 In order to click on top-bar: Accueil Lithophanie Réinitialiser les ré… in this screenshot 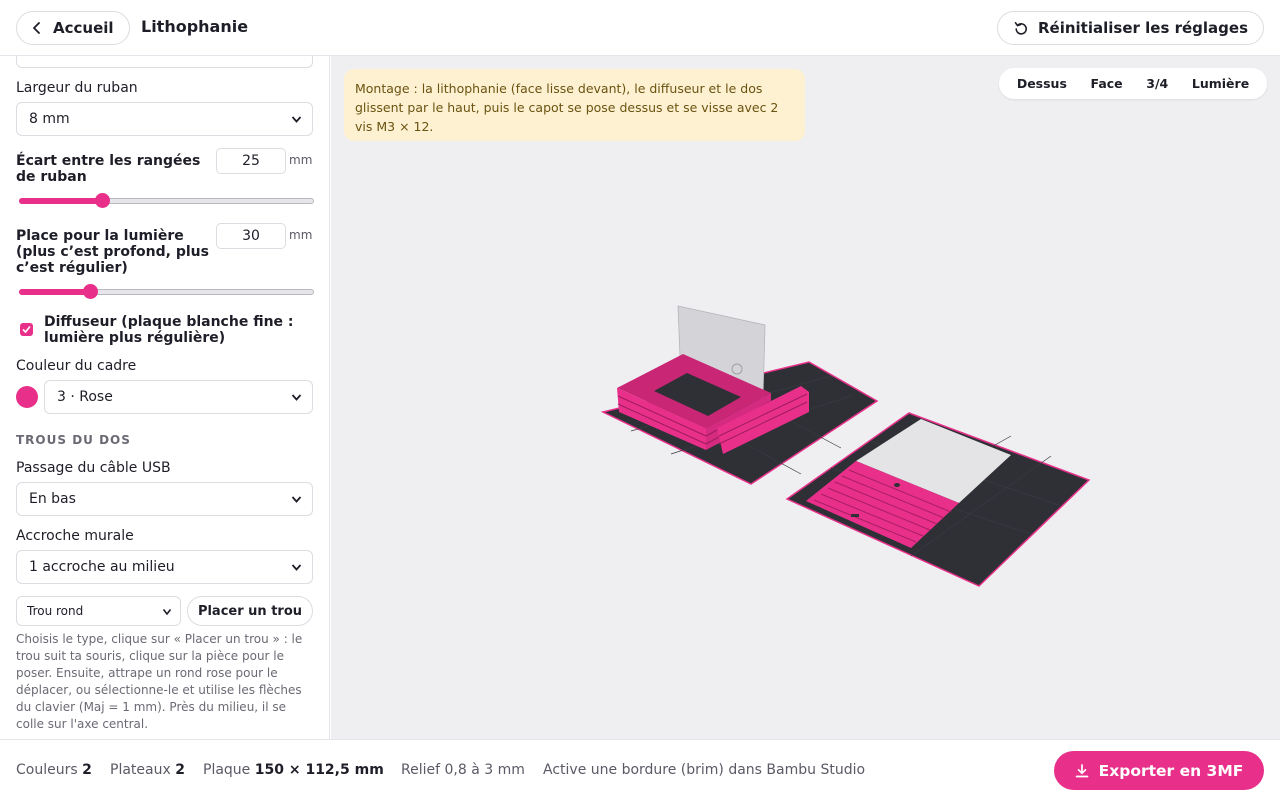, I will do `click(640, 28)`.